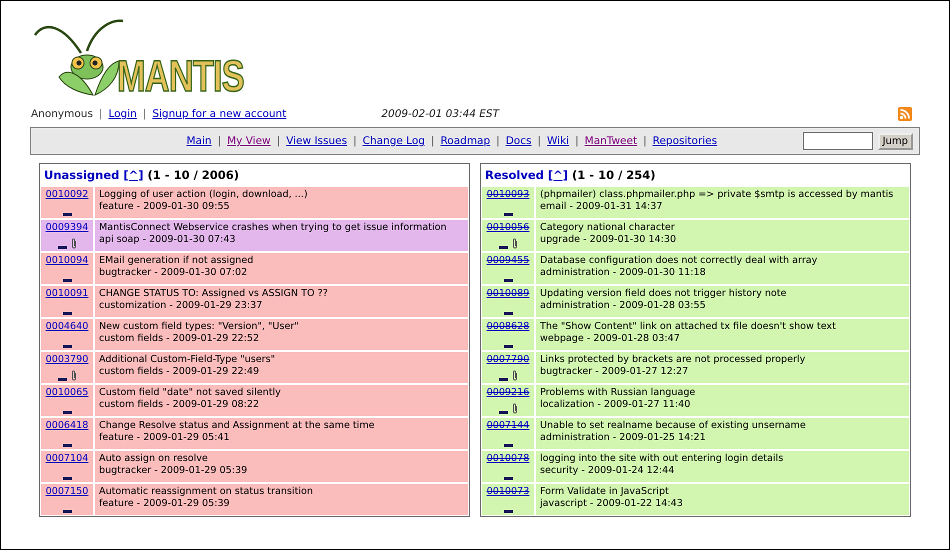 Image resolution: width=950 pixels, height=550 pixels. I want to click on issue-id-link: 0010091, so click(67, 293).